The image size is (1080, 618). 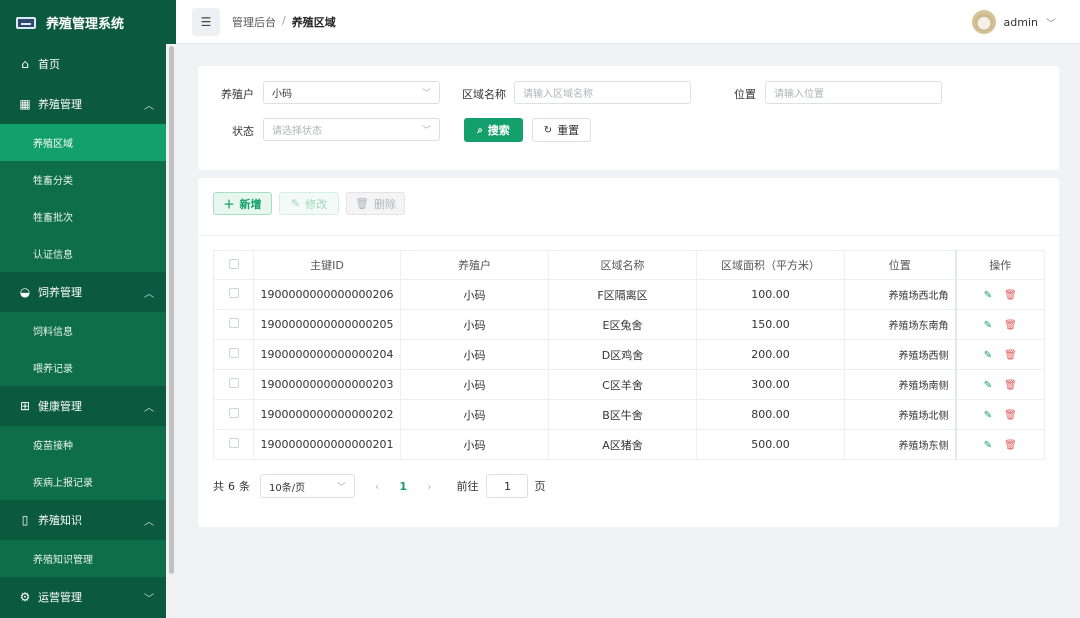 I want to click on app-logo: 养殖管理系统, so click(x=88, y=22).